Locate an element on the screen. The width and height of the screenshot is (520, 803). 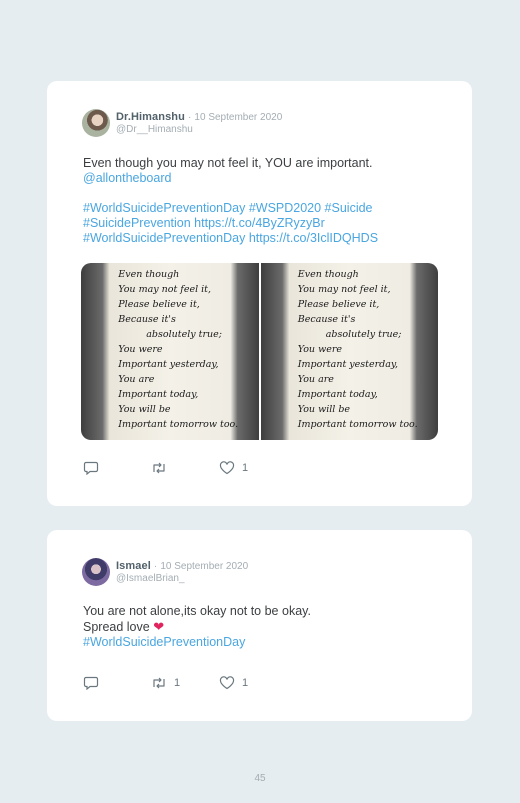
retweet-count: 1 is located at coordinates (177, 683).